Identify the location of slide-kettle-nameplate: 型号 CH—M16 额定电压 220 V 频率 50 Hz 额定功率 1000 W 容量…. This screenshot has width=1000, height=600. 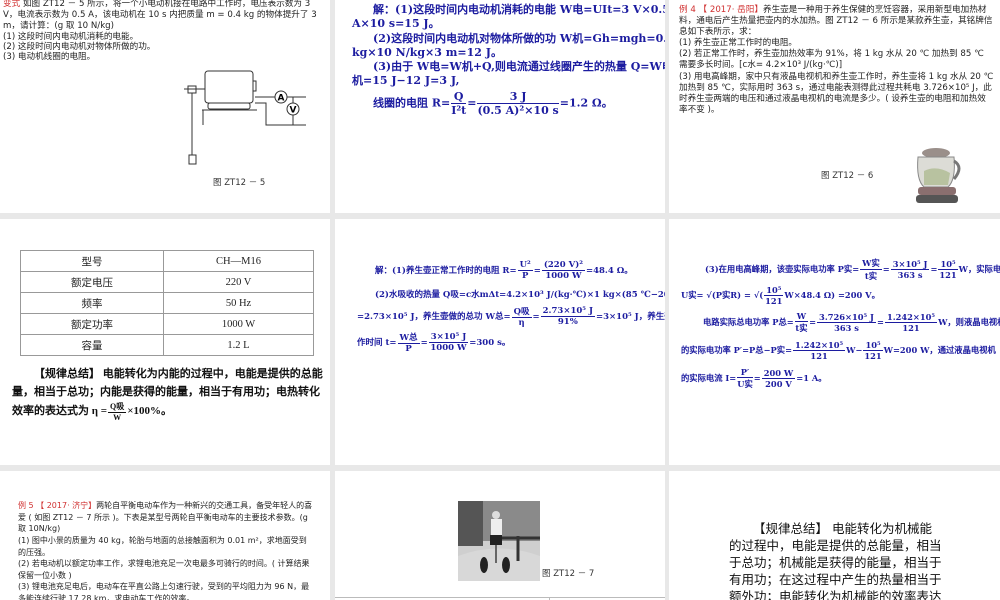
(165, 342).